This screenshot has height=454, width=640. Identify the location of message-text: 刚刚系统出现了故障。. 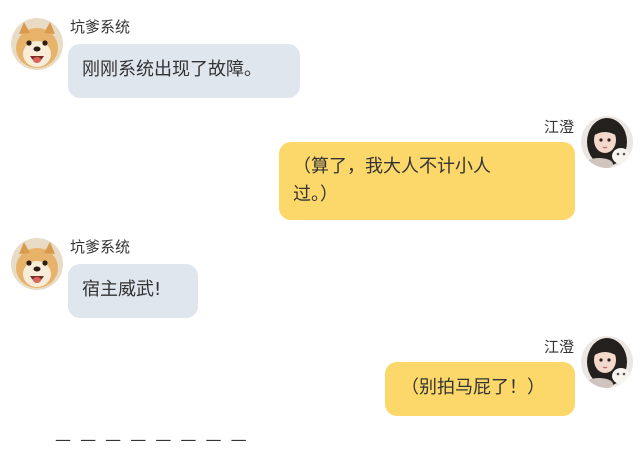
(172, 69).